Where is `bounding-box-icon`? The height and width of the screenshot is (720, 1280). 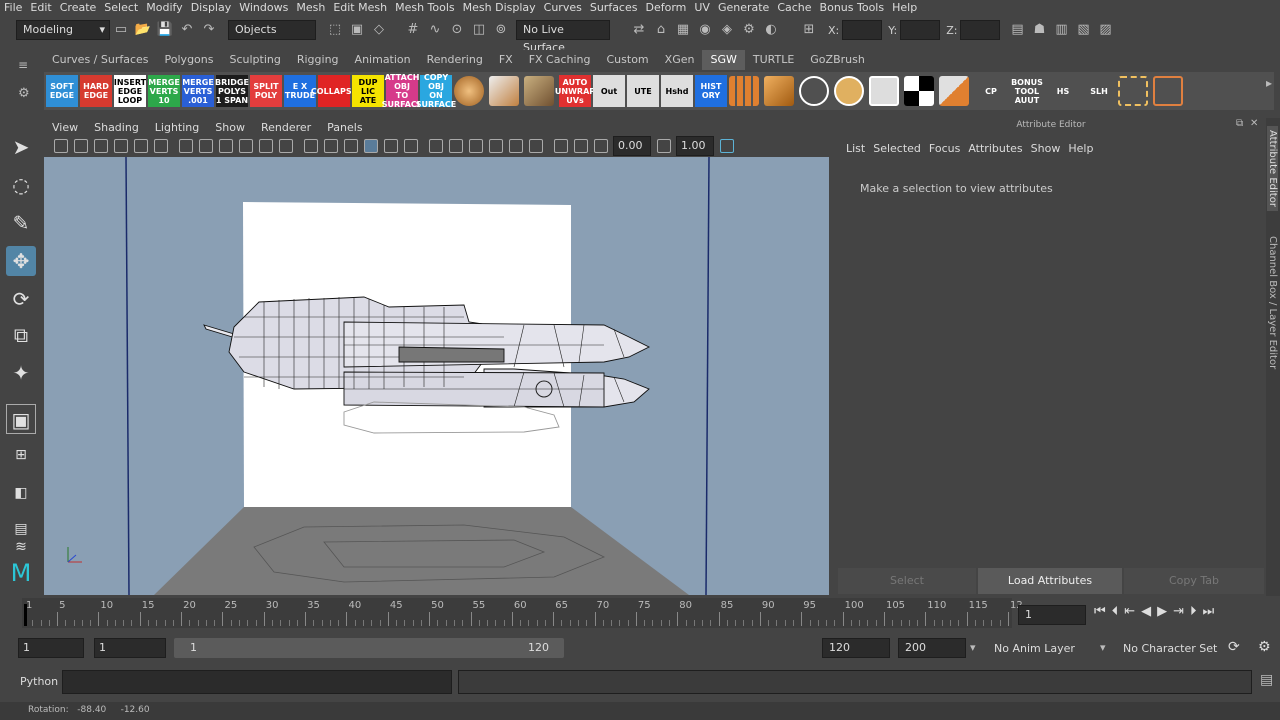
bounding-box-icon is located at coordinates (1168, 91).